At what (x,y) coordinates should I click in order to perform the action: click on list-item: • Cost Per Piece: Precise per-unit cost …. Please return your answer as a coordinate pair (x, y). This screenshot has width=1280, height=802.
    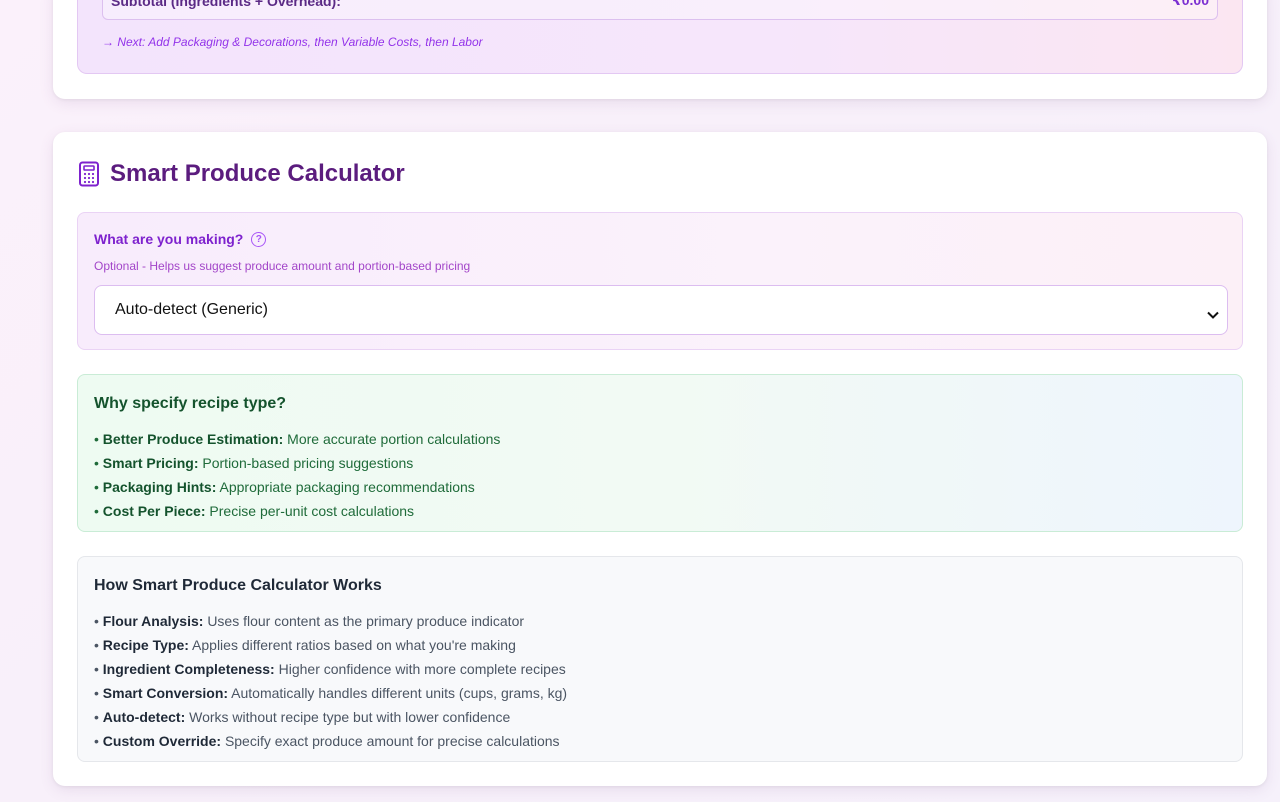
    Looking at the image, I should click on (254, 511).